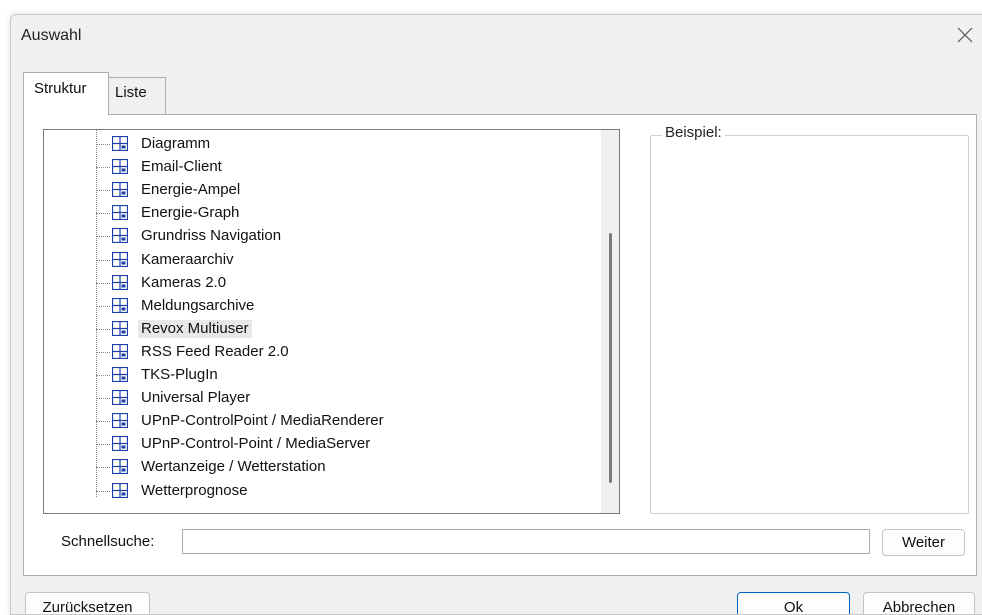  I want to click on tree-item: Diagramm, so click(346, 144).